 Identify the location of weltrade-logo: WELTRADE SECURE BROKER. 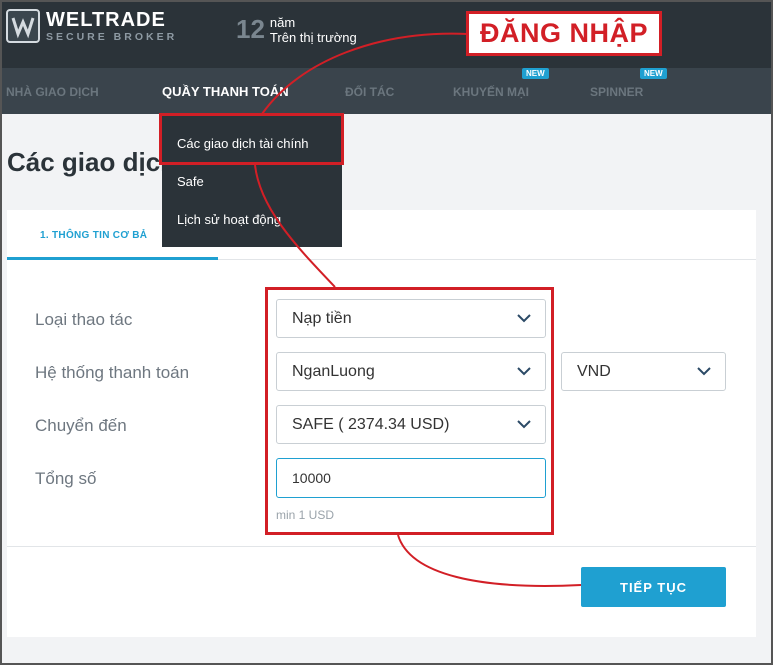
(91, 26).